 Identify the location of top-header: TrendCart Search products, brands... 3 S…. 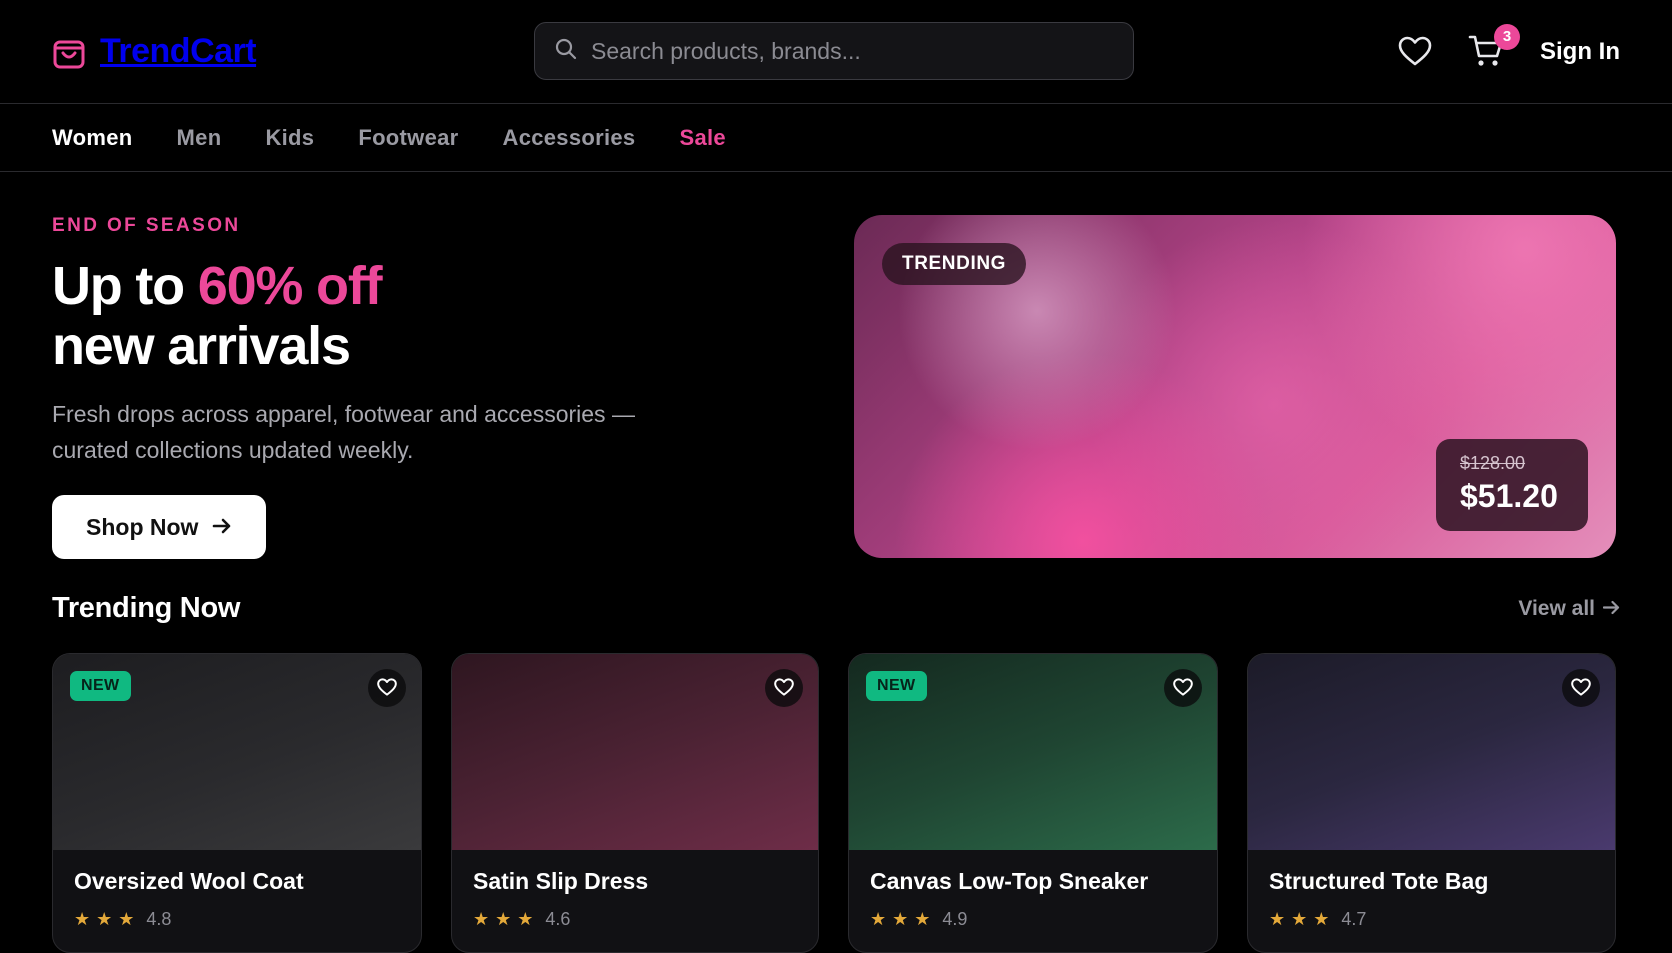
(836, 52).